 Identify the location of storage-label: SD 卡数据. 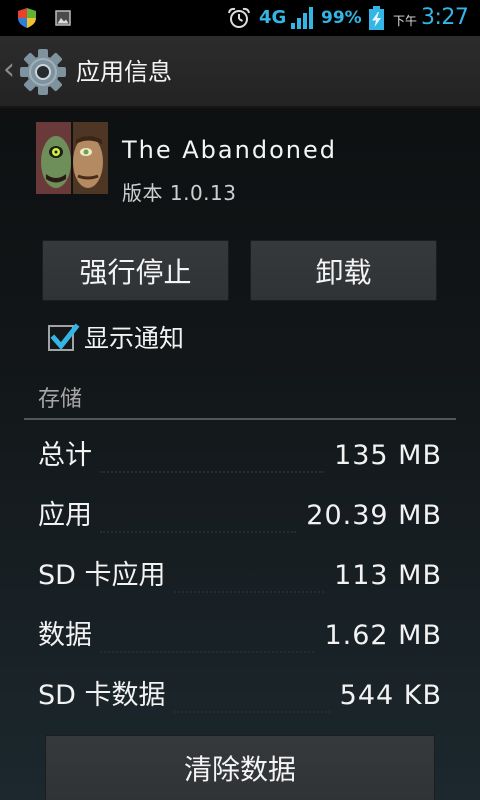
(102, 695).